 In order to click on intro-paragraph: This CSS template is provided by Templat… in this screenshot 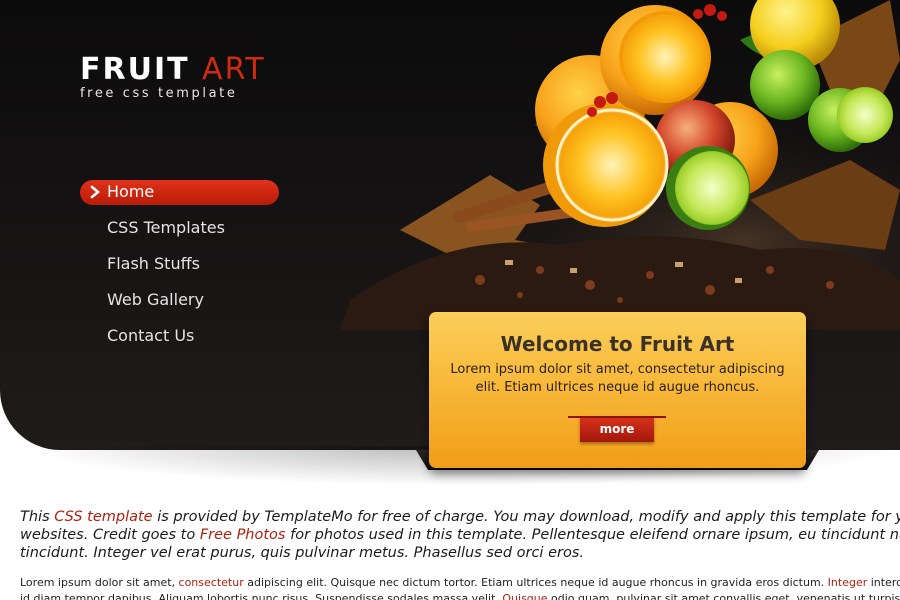, I will do `click(460, 535)`.